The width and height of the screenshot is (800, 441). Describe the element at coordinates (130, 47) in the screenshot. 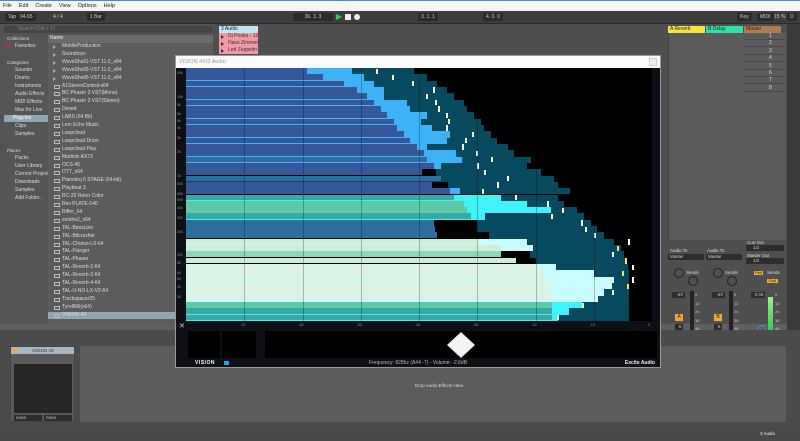

I see `folder-item: MobileProduction` at that location.